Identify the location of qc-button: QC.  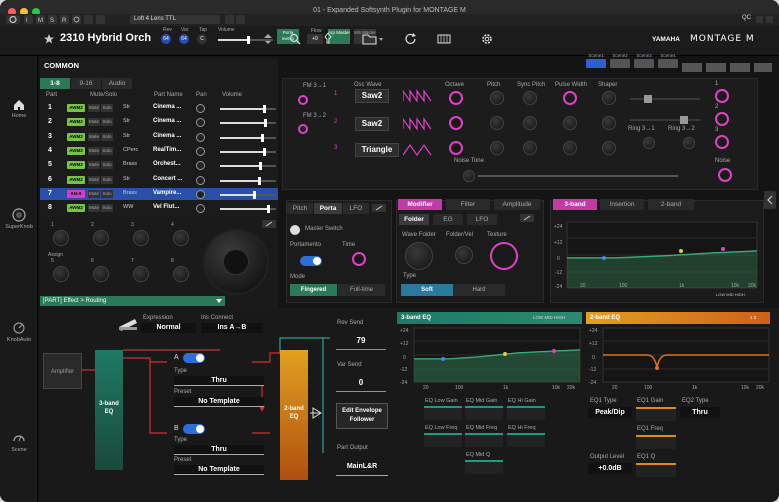
(746, 18).